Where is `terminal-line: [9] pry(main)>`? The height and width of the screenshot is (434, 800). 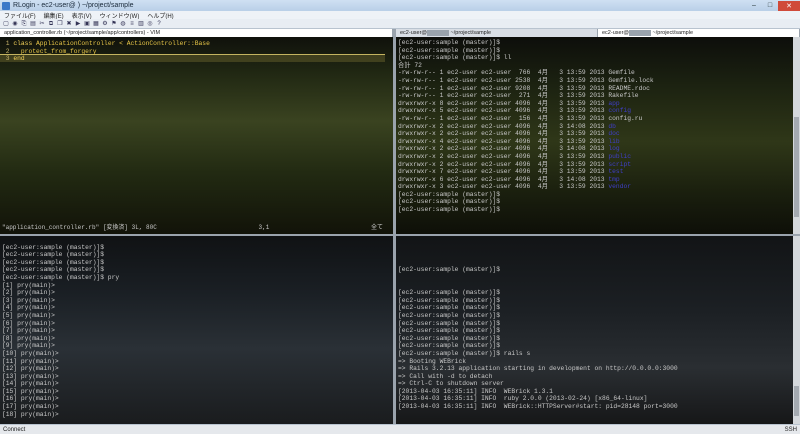
terminal-line: [9] pry(main)> is located at coordinates (28, 346).